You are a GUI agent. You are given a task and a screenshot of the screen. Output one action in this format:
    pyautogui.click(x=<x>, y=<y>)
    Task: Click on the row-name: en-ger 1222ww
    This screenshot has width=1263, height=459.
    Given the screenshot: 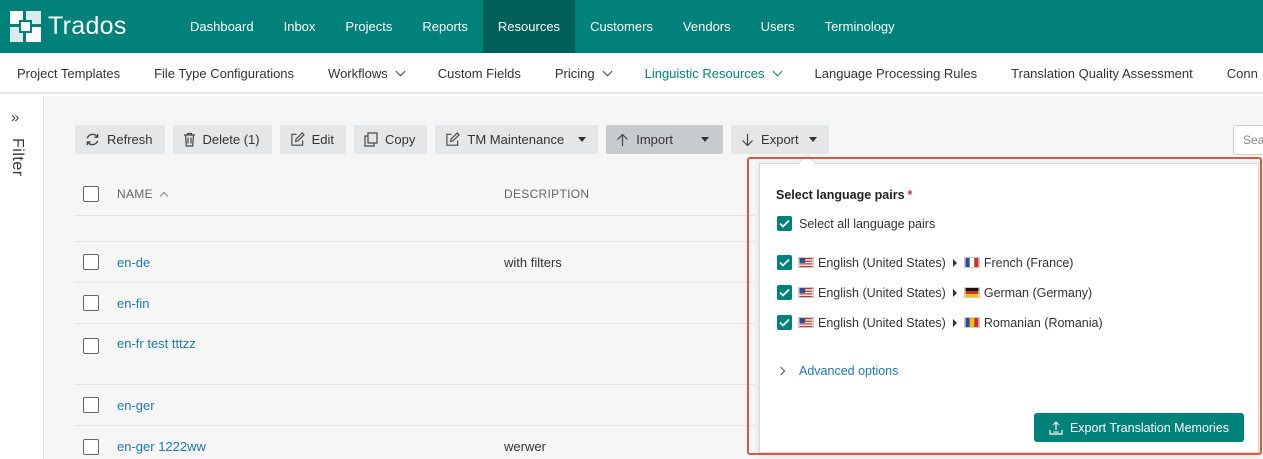 What is the action you would take?
    pyautogui.click(x=310, y=446)
    